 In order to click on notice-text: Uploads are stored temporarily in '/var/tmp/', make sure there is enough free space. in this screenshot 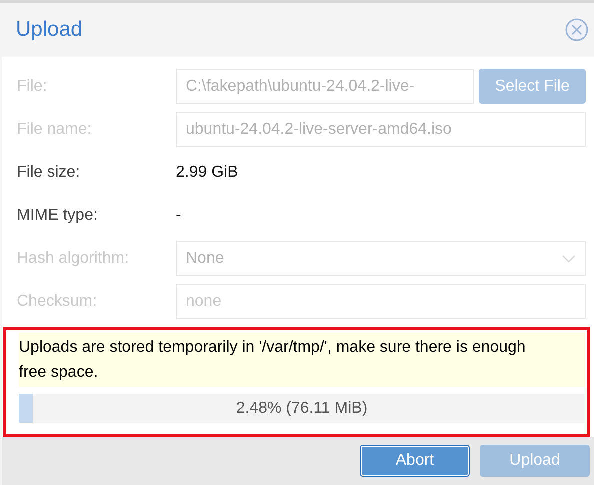, I will do `click(302, 360)`.